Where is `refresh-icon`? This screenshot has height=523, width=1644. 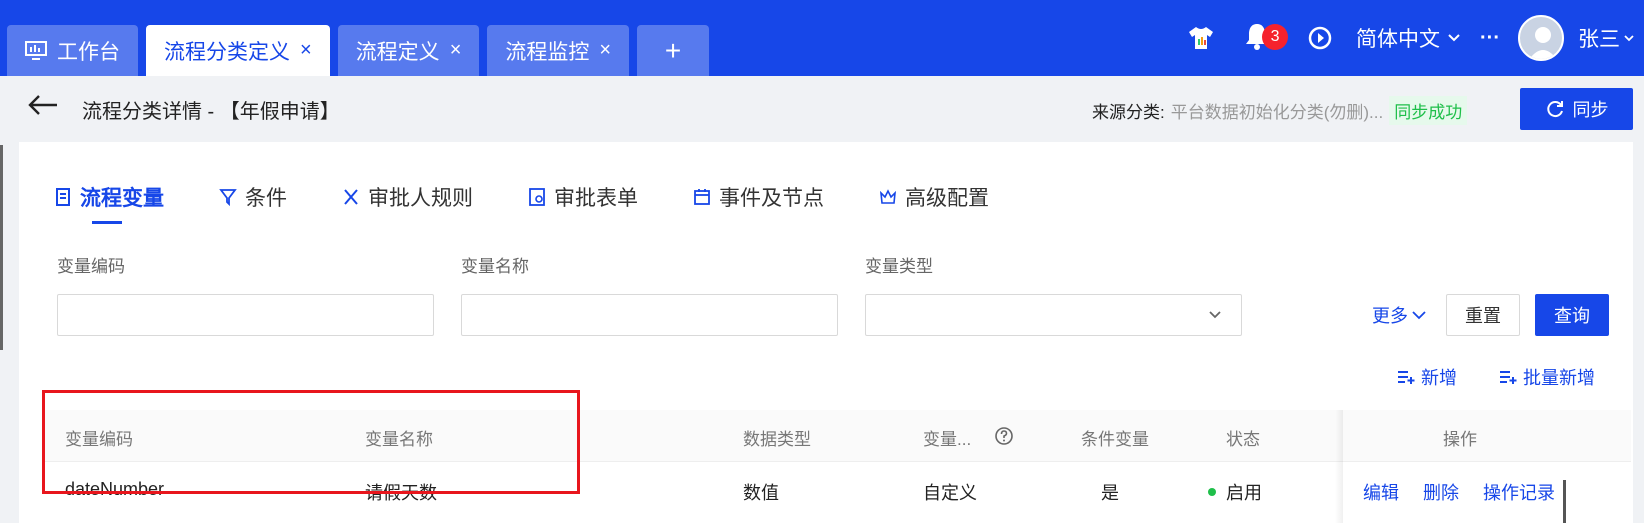
refresh-icon is located at coordinates (1554, 109).